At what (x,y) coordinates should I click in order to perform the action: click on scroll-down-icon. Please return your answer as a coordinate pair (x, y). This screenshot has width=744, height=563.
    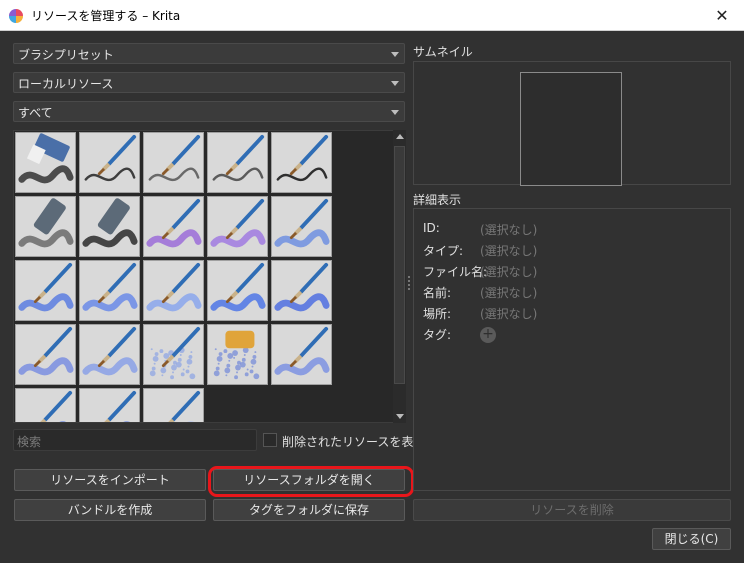
    Looking at the image, I should click on (400, 416).